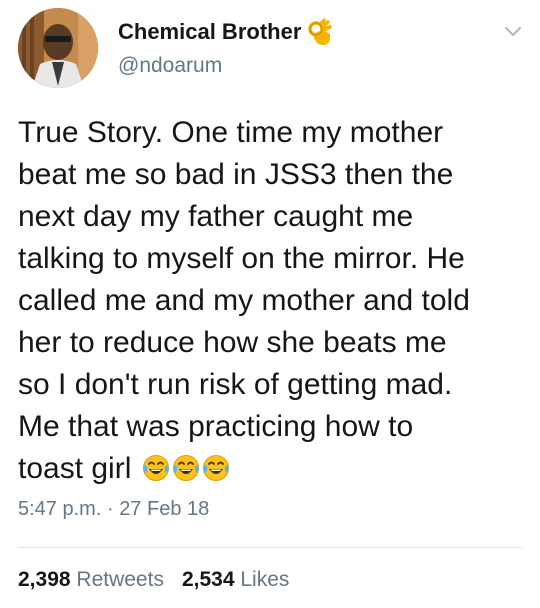  What do you see at coordinates (235, 384) in the screenshot?
I see `tweet-line: so I don't run risk of getting mad.` at bounding box center [235, 384].